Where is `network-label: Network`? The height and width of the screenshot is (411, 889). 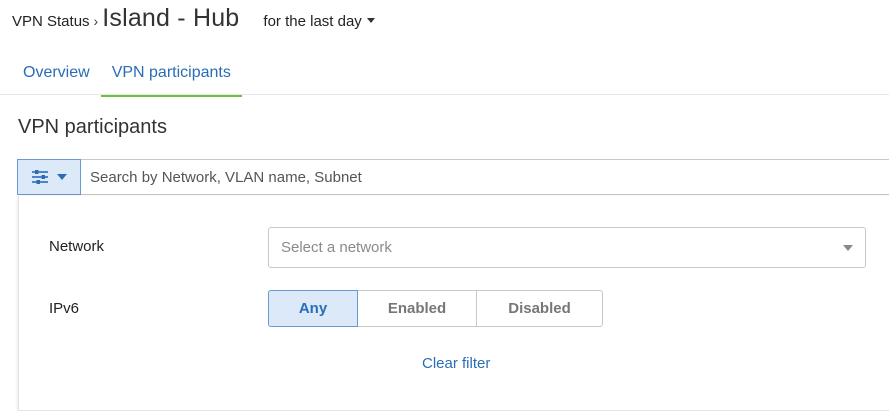 network-label: Network is located at coordinates (77, 246).